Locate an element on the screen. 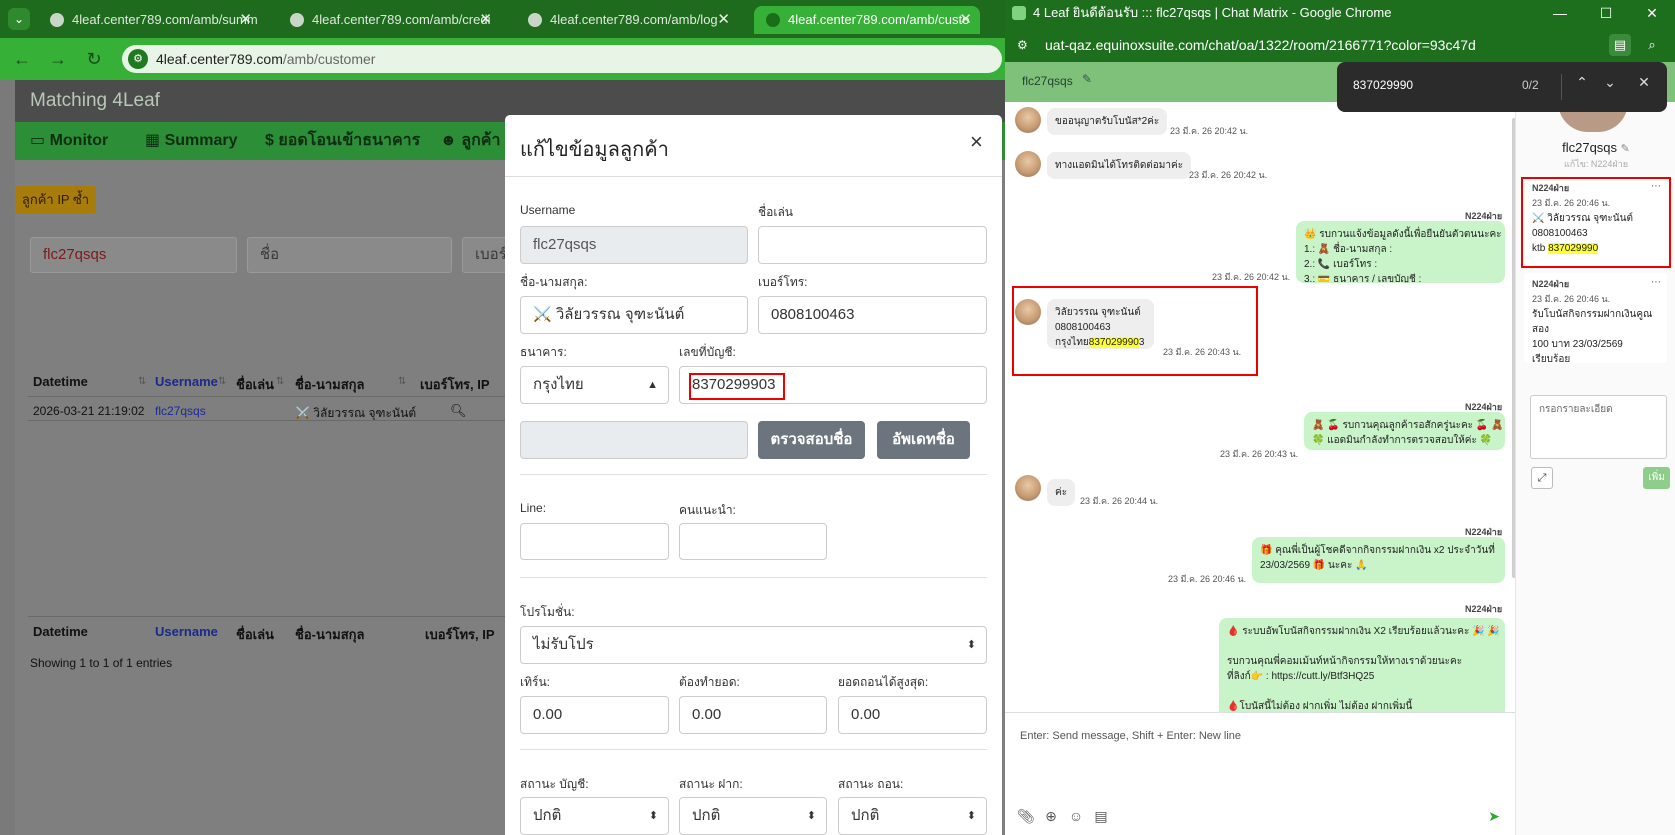 The width and height of the screenshot is (1675, 835). more-icon: ⋯ is located at coordinates (1656, 282).